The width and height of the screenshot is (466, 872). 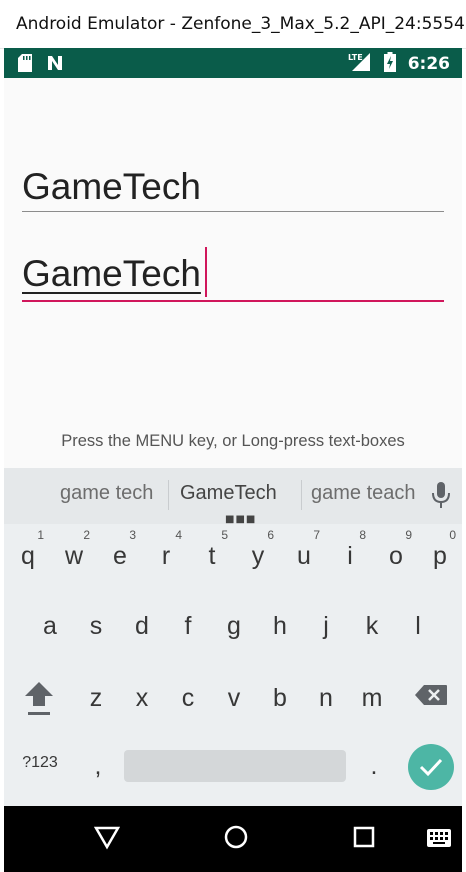 I want to click on backspace-key, so click(x=432, y=694).